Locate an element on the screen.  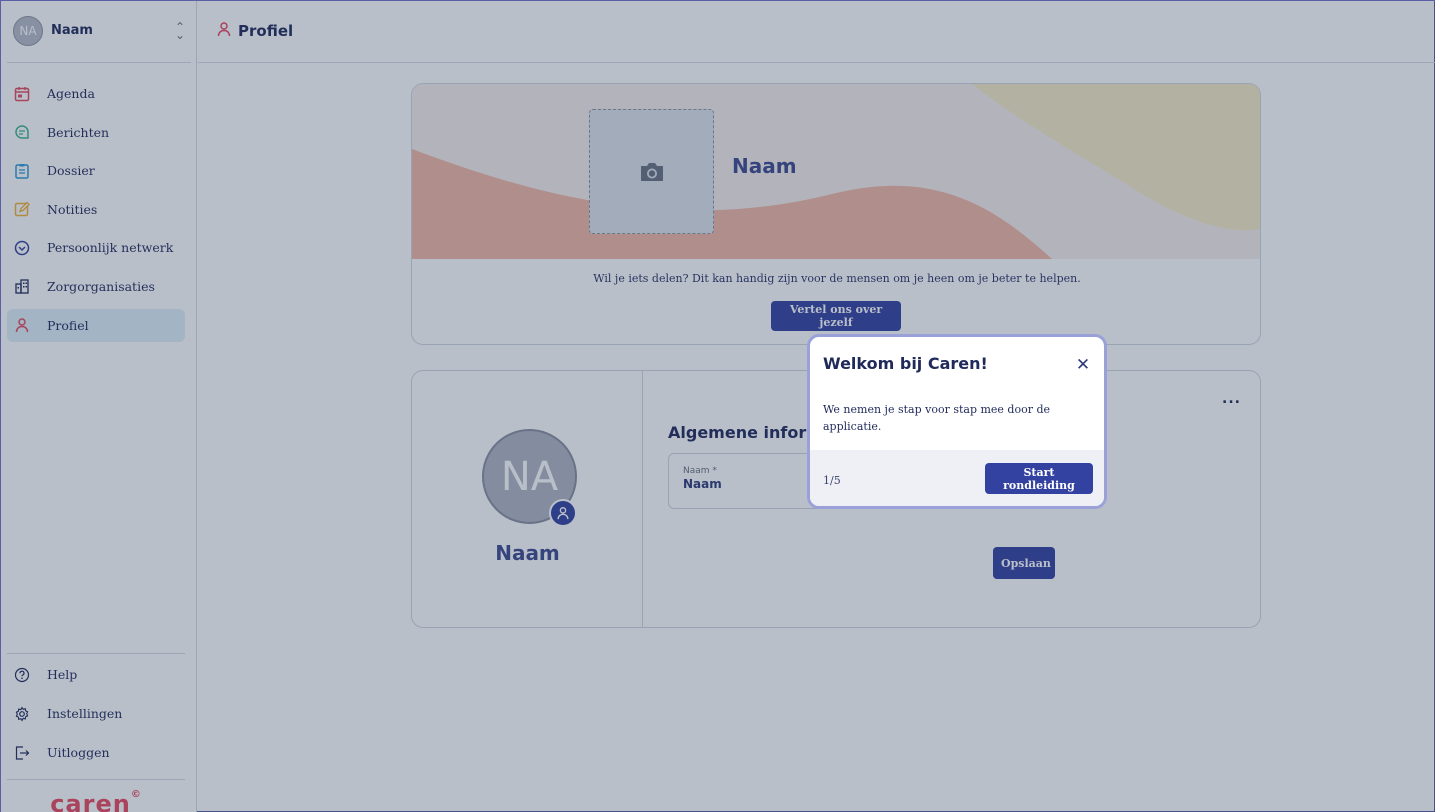
hero-background is located at coordinates (836, 171).